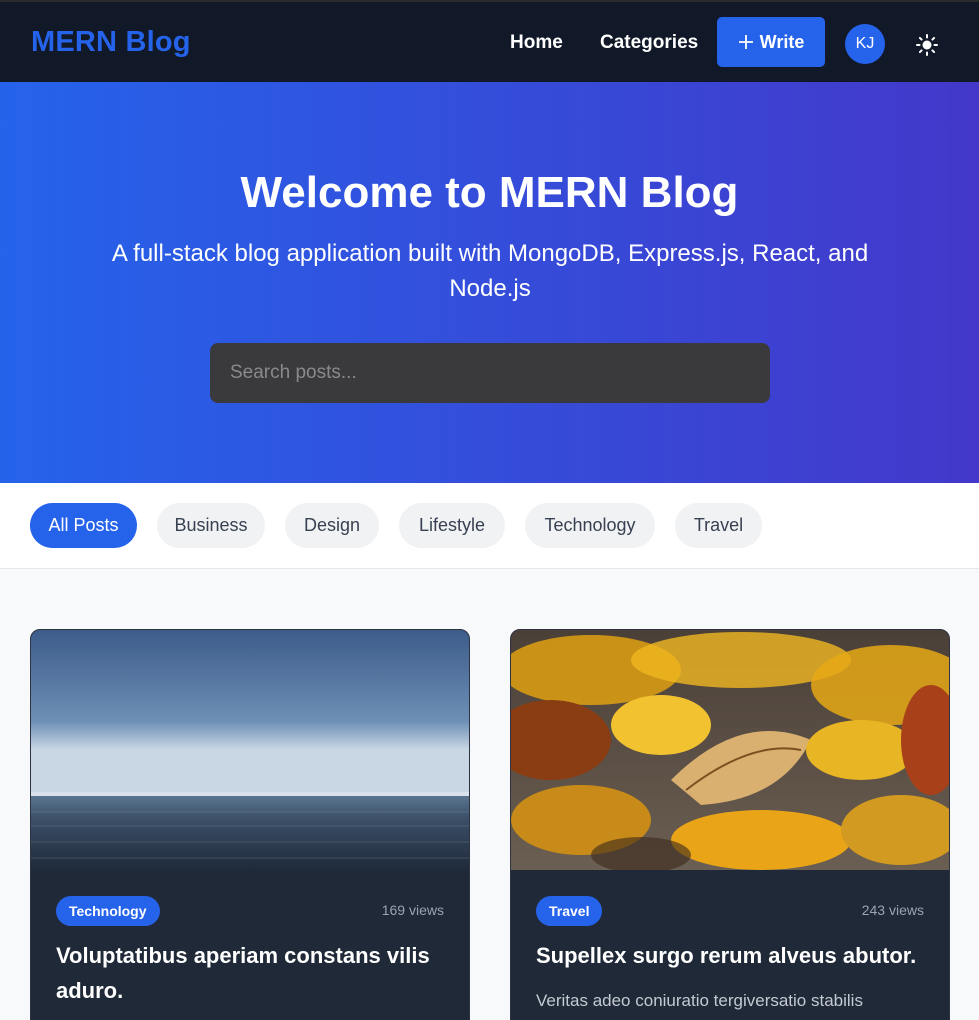 The image size is (979, 1020). Describe the element at coordinates (332, 525) in the screenshot. I see `filter-design: Design` at that location.